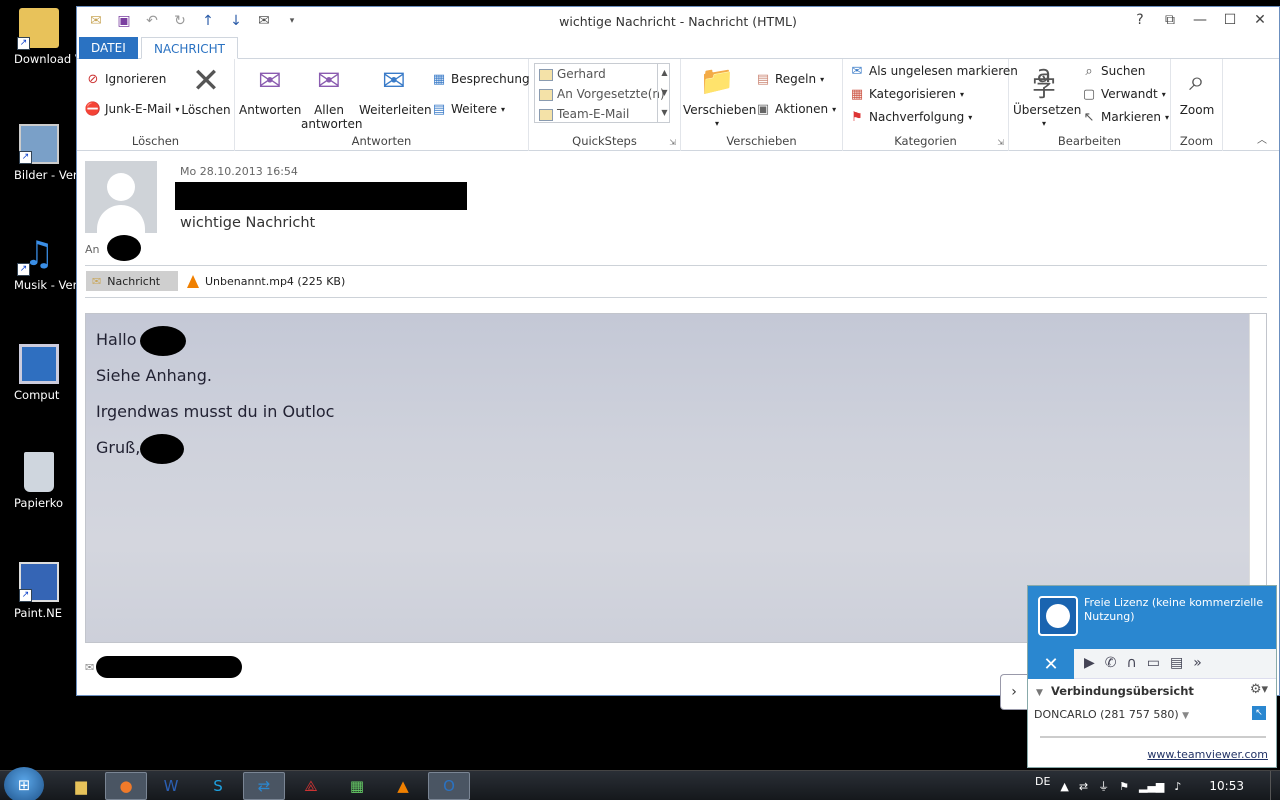  What do you see at coordinates (1259, 689) in the screenshot?
I see `gear-icon: ⚙▾` at bounding box center [1259, 689].